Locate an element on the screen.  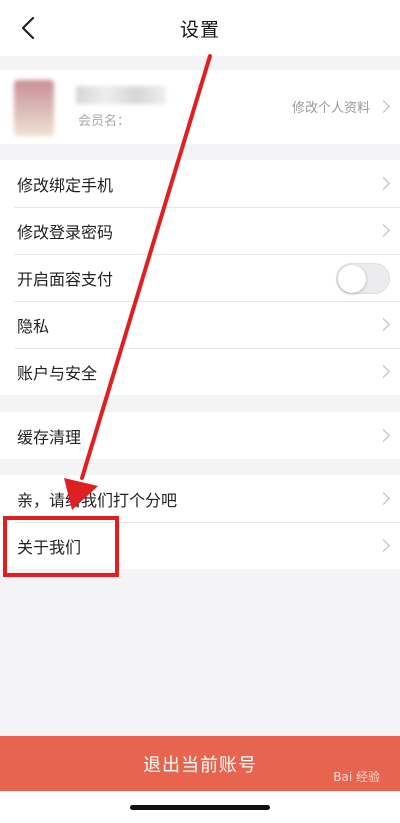
row-change-password: 修改登录密码 is located at coordinates (200, 230).